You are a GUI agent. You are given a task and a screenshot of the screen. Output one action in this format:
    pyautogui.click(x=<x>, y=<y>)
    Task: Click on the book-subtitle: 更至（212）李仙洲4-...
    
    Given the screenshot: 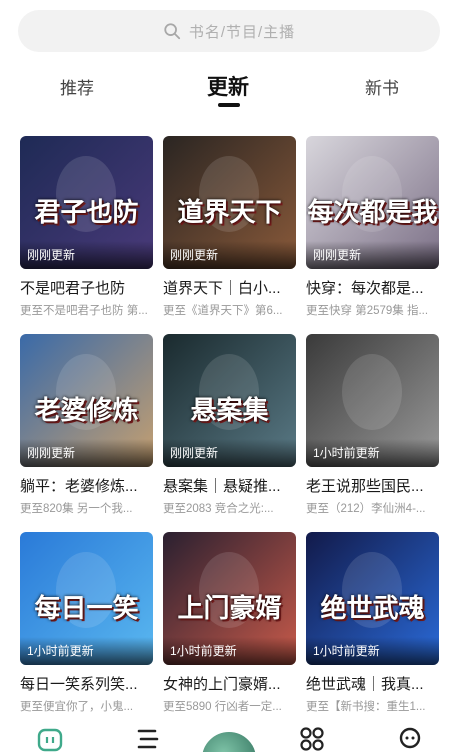 What is the action you would take?
    pyautogui.click(x=366, y=509)
    